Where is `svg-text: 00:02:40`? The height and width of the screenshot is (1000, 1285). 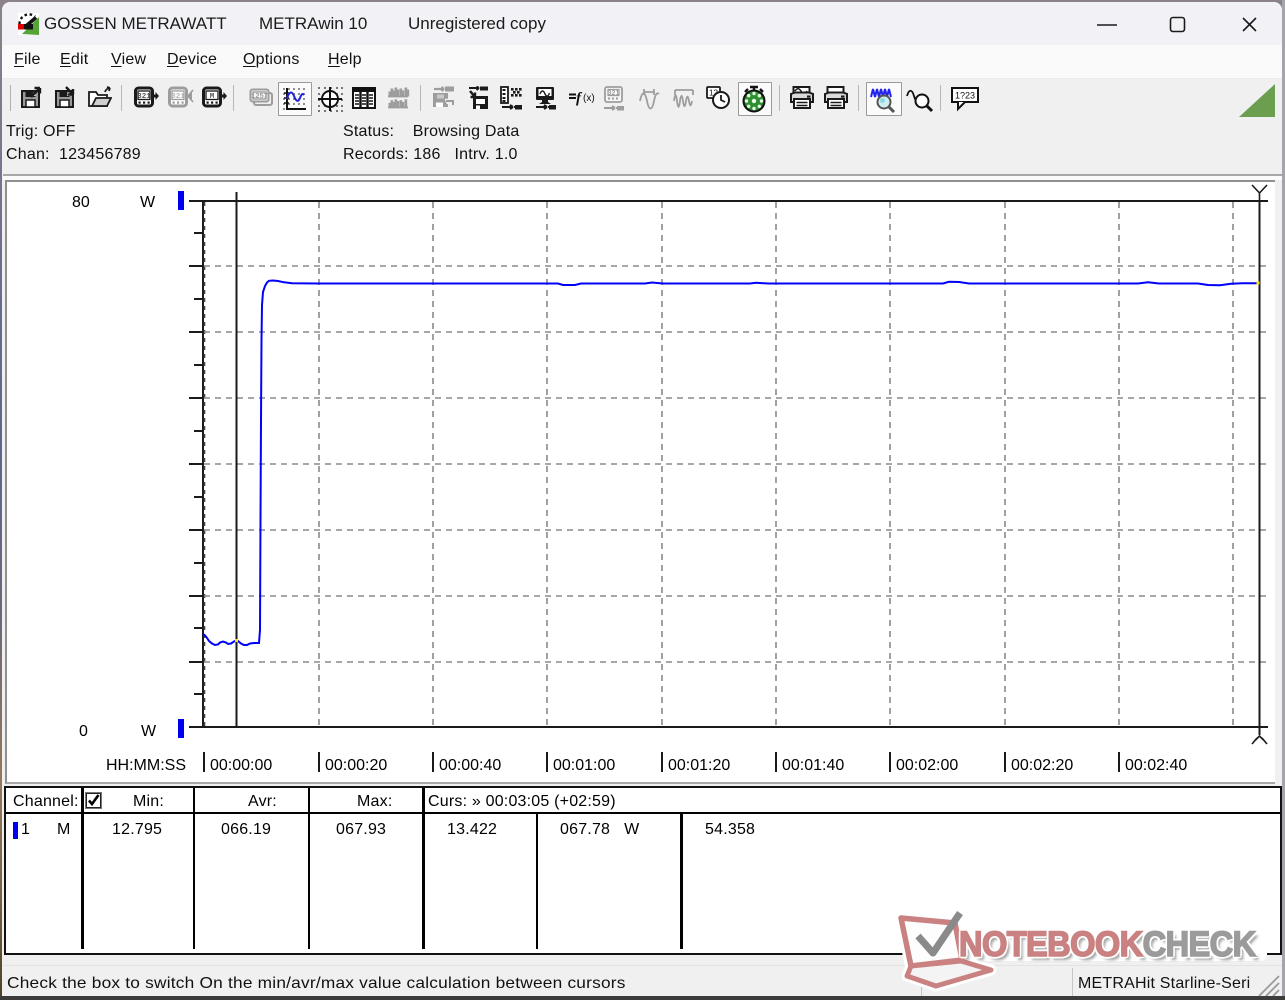 svg-text: 00:02:40 is located at coordinates (1156, 765).